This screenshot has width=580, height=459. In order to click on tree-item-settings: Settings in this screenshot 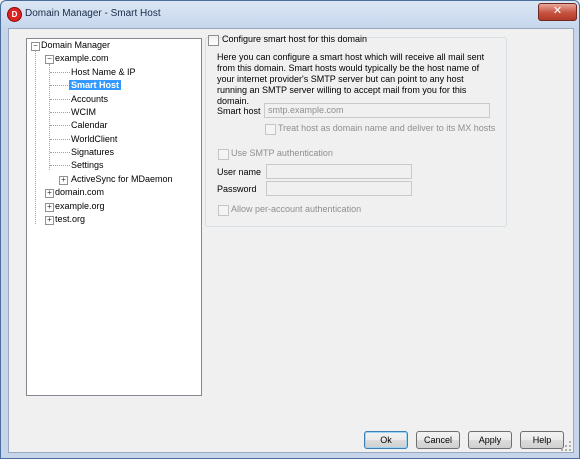, I will do `click(87, 165)`.